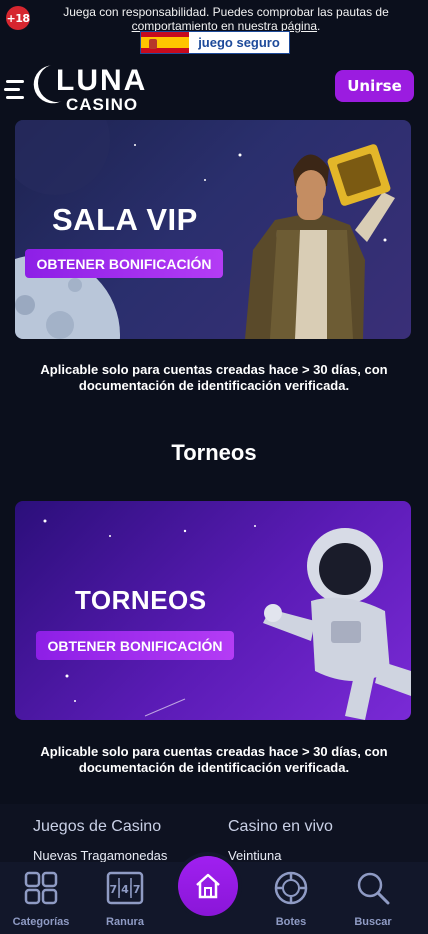 The image size is (428, 934). I want to click on grid-icon, so click(41, 888).